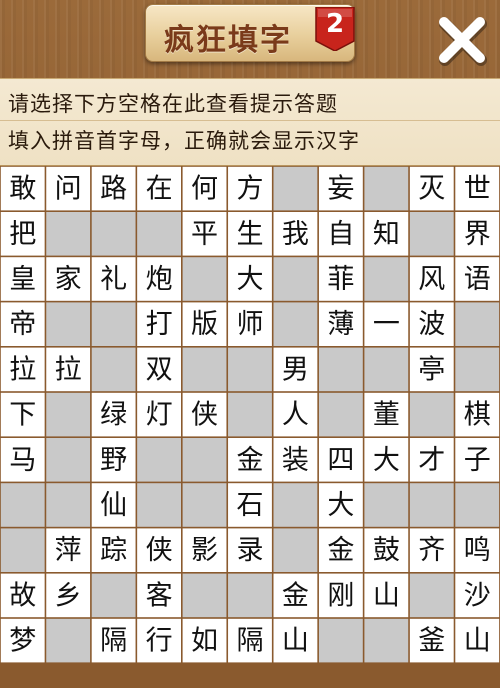 This screenshot has height=688, width=500. Describe the element at coordinates (477, 414) in the screenshot. I see `grid-cell-filled: 棋` at that location.